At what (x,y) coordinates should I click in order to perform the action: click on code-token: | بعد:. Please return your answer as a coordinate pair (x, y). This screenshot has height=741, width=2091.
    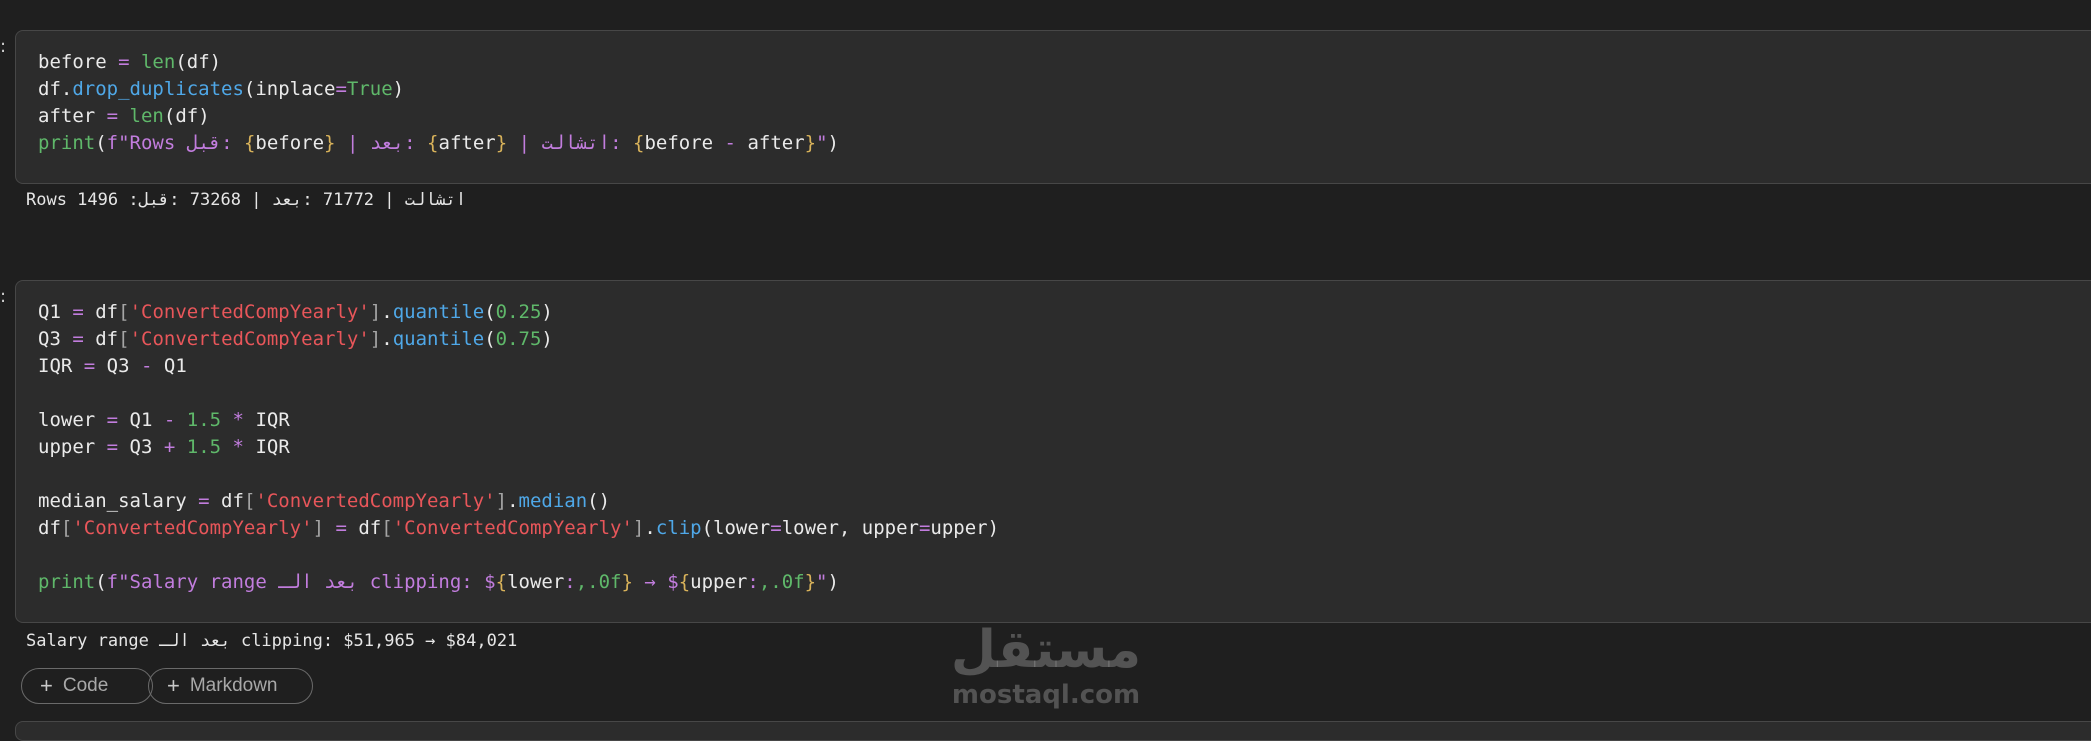
    Looking at the image, I should click on (381, 143).